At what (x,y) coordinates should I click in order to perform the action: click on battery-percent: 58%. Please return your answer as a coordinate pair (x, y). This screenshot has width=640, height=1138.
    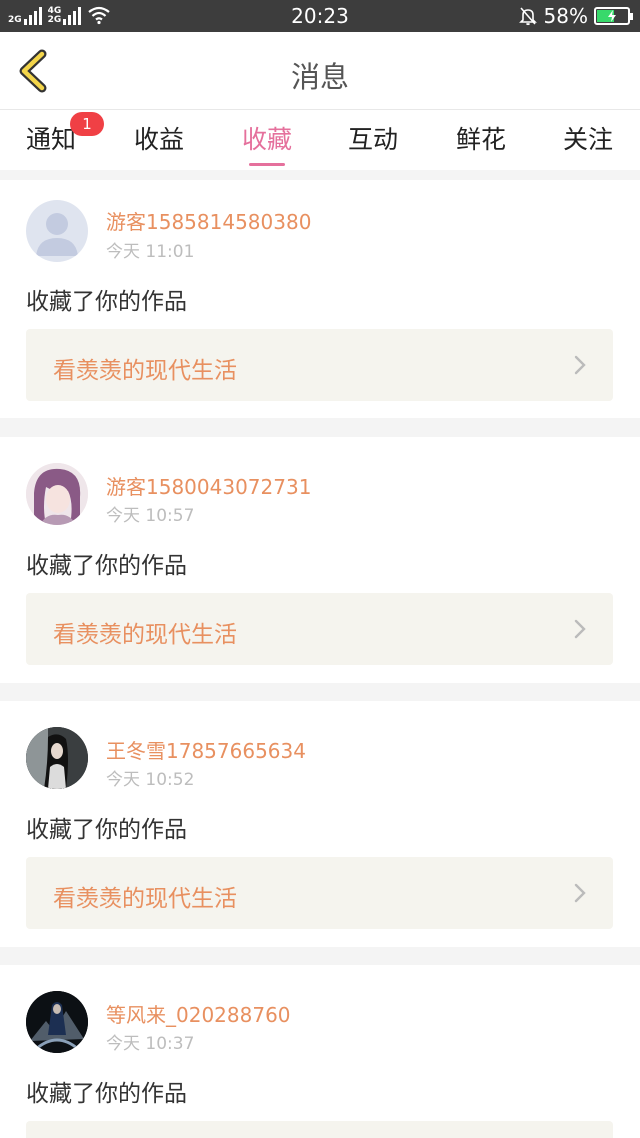
    Looking at the image, I should click on (565, 16).